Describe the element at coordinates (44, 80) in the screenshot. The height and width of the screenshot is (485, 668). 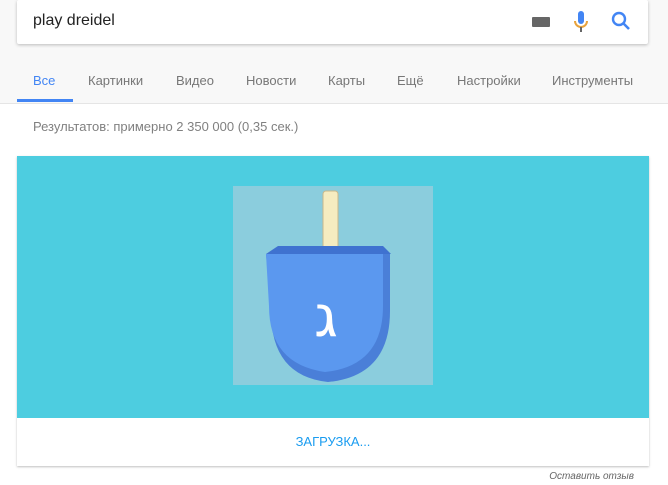
I see `tab-all: Все` at that location.